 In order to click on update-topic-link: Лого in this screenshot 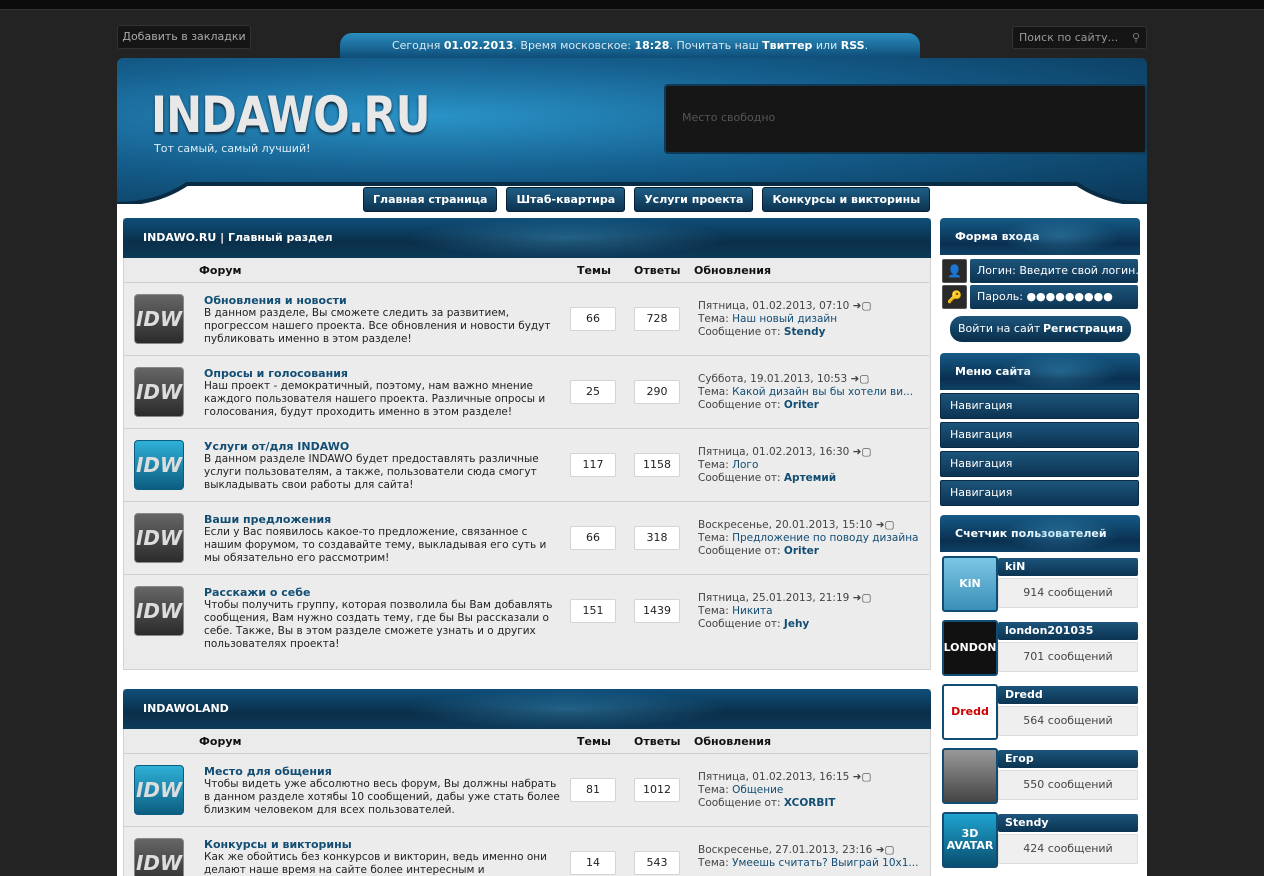, I will do `click(745, 465)`.